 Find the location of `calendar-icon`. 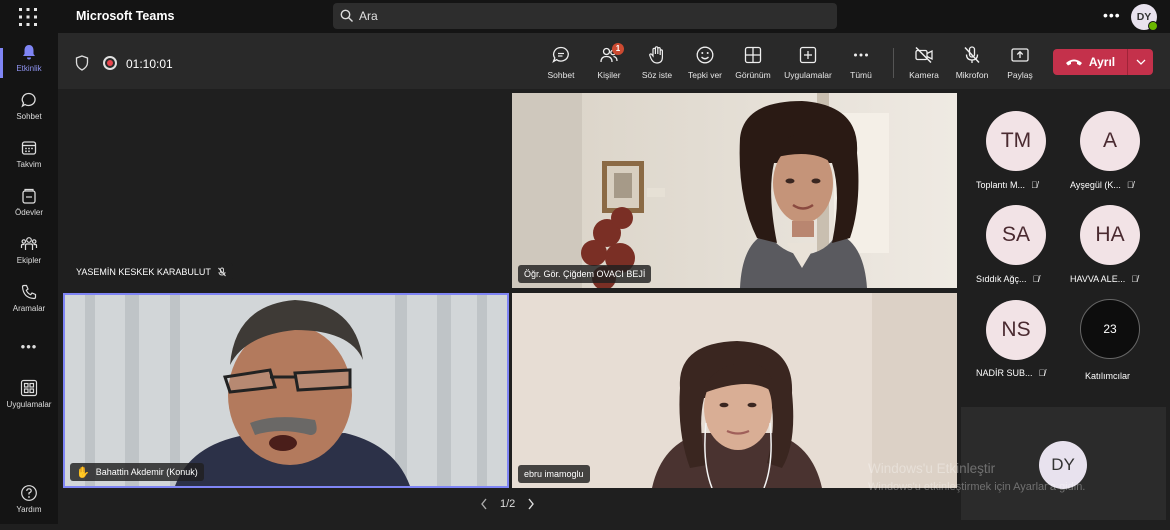

calendar-icon is located at coordinates (29, 148).